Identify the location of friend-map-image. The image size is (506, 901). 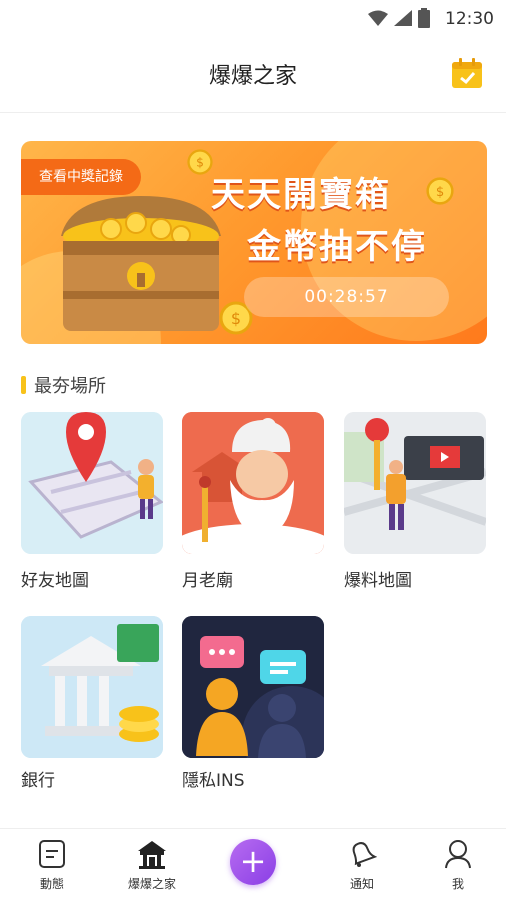
(92, 483).